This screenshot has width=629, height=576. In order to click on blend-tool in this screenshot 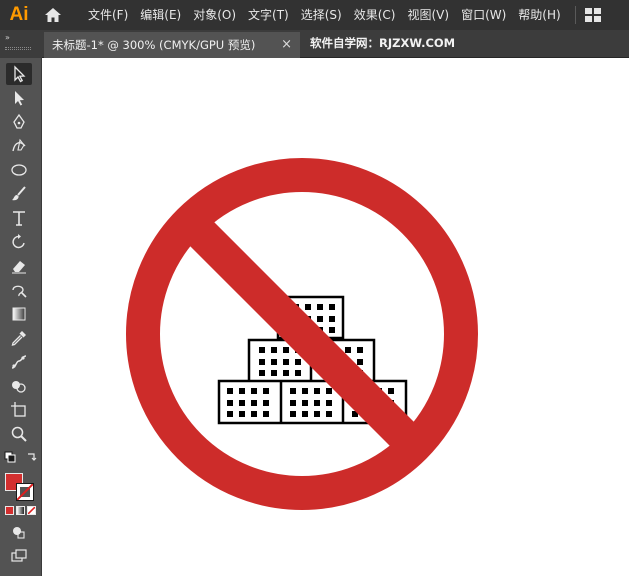, I will do `click(19, 362)`.